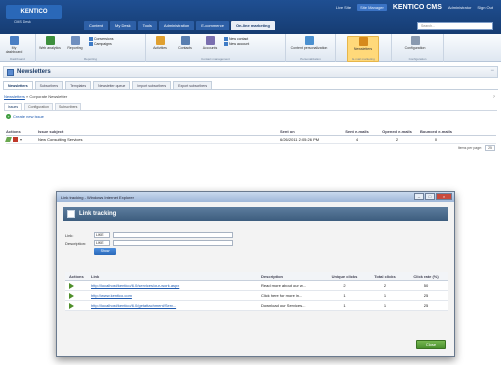  I want to click on menu-tab-my-desk: My Desk, so click(123, 25).